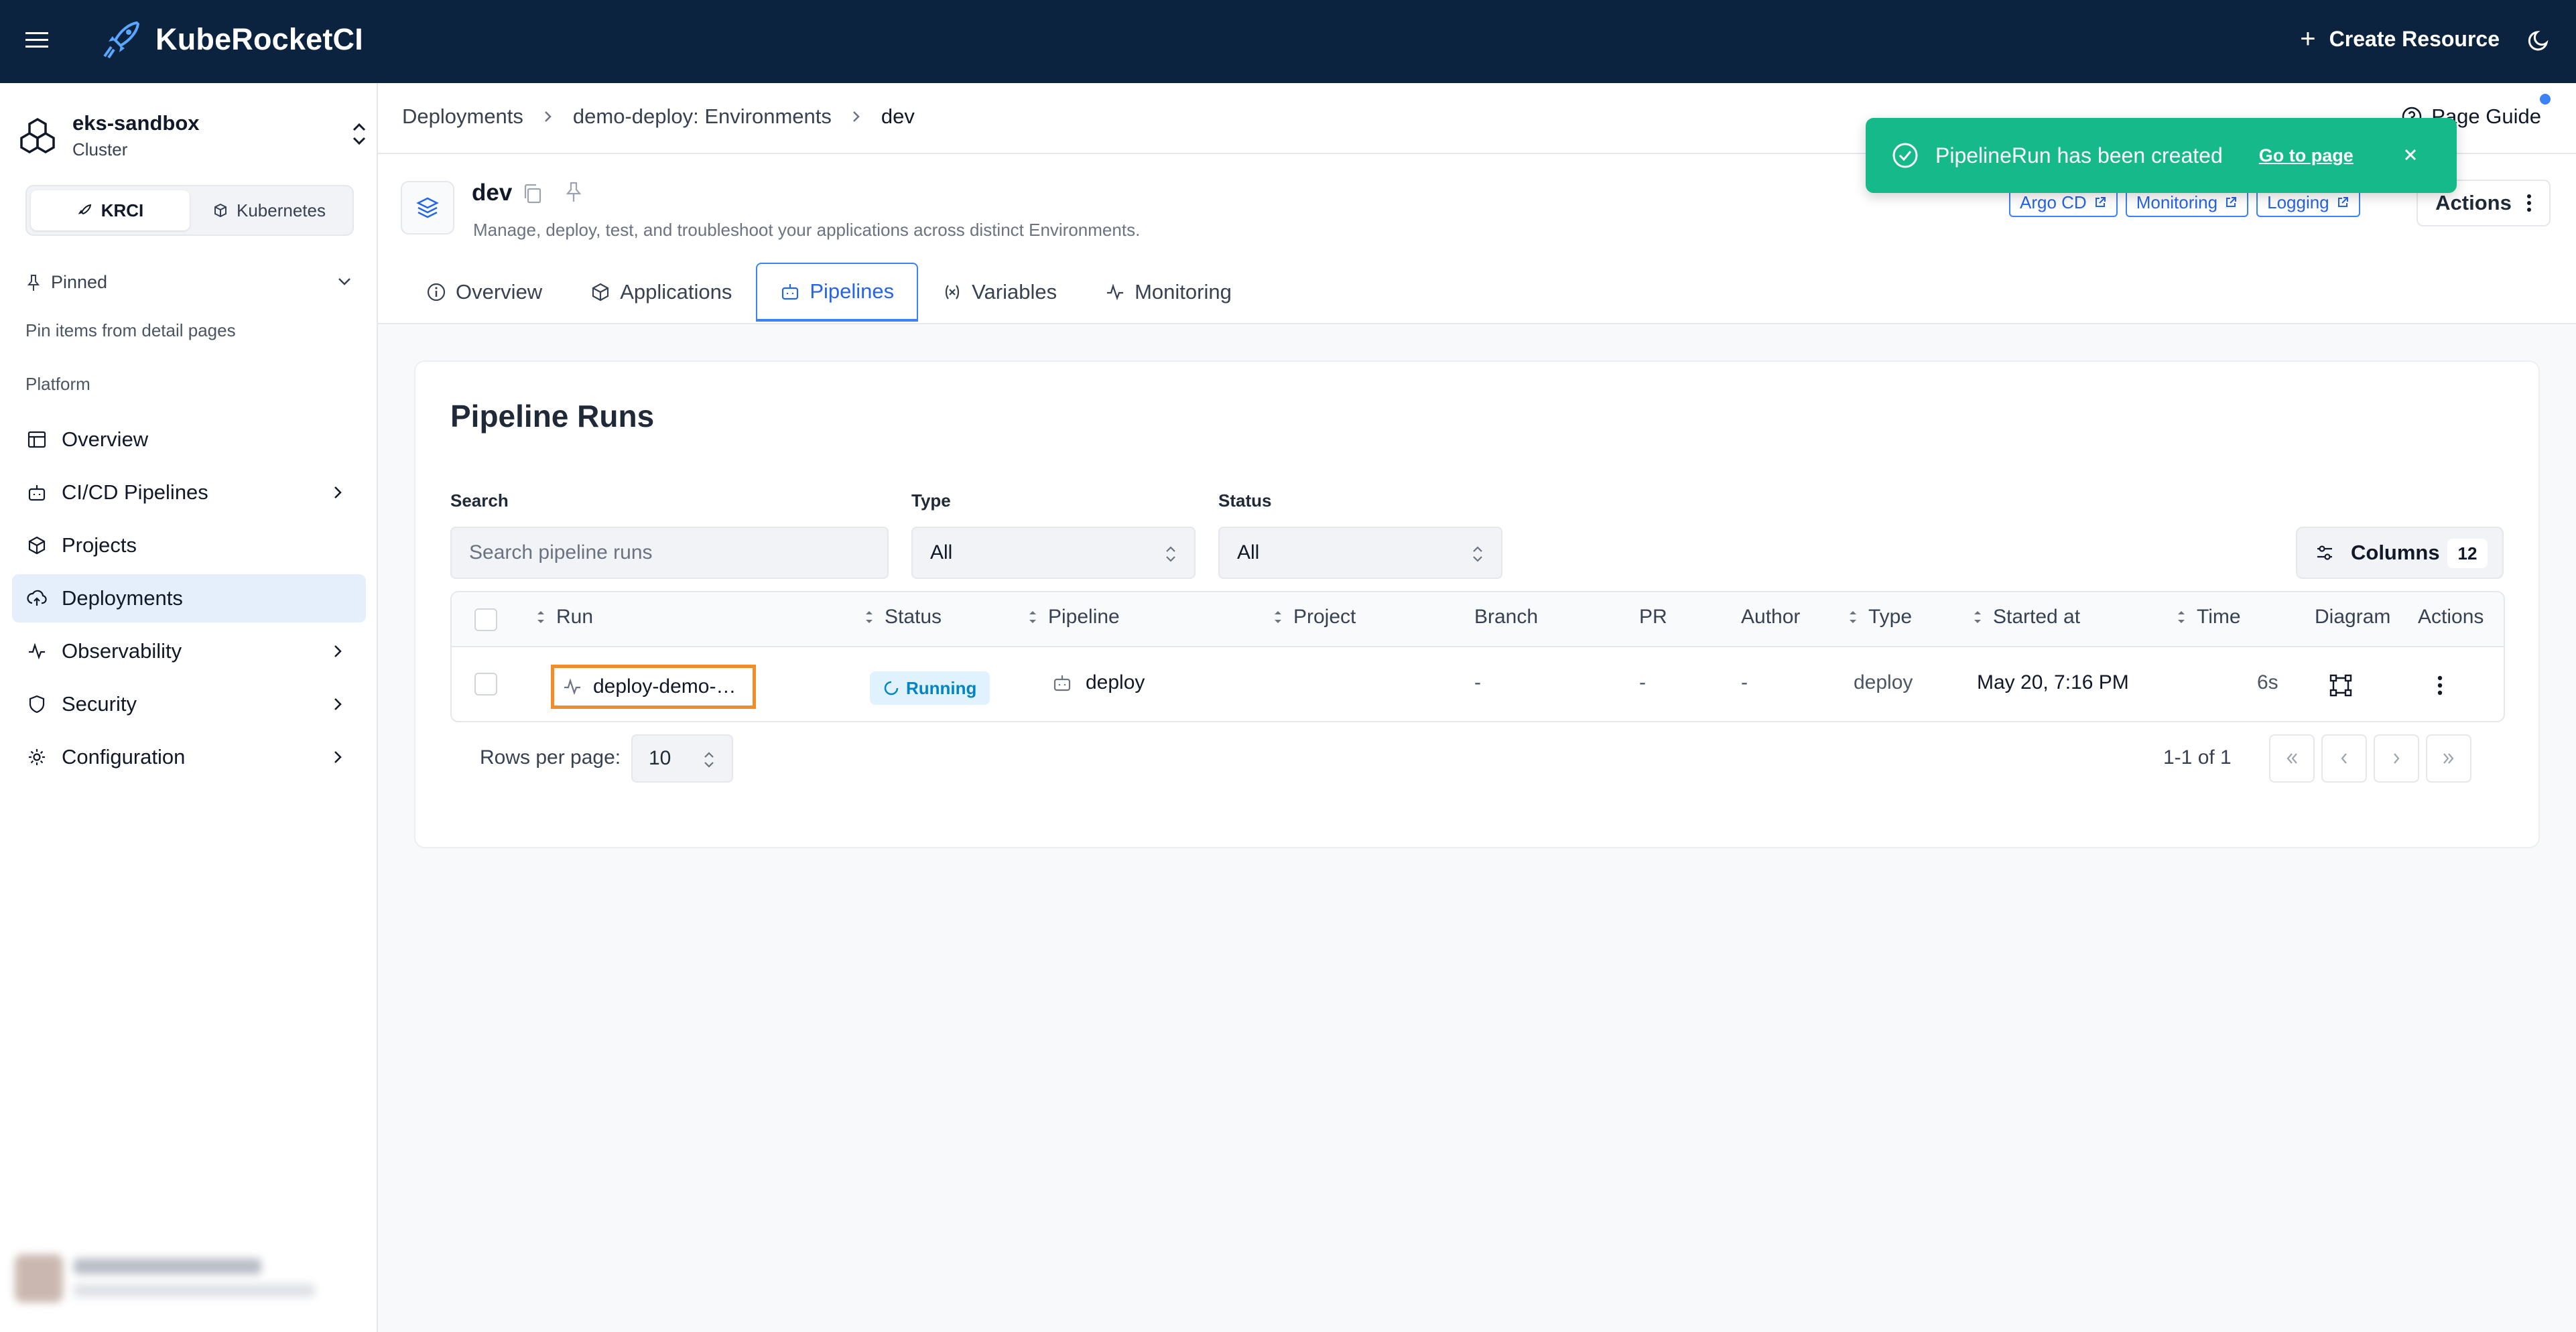 This screenshot has height=1332, width=2576. I want to click on column-header-project: Project, so click(1314, 617).